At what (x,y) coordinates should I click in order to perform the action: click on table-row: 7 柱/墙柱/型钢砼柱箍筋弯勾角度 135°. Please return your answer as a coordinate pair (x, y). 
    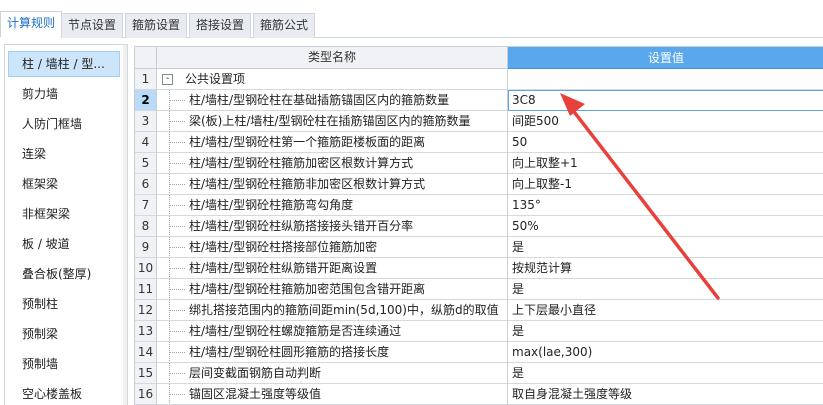
    Looking at the image, I should click on (479, 205).